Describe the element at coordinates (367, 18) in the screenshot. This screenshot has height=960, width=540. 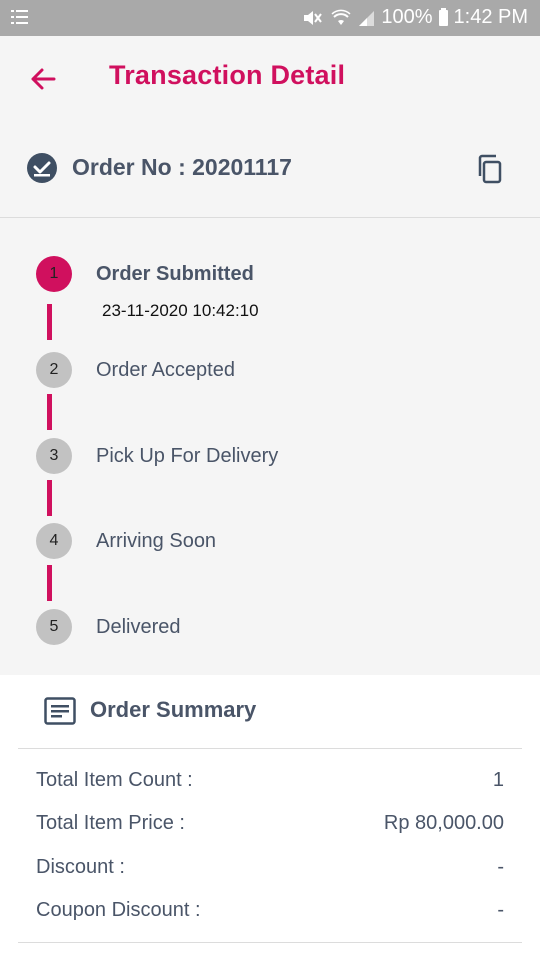
I see `signal-icon` at that location.